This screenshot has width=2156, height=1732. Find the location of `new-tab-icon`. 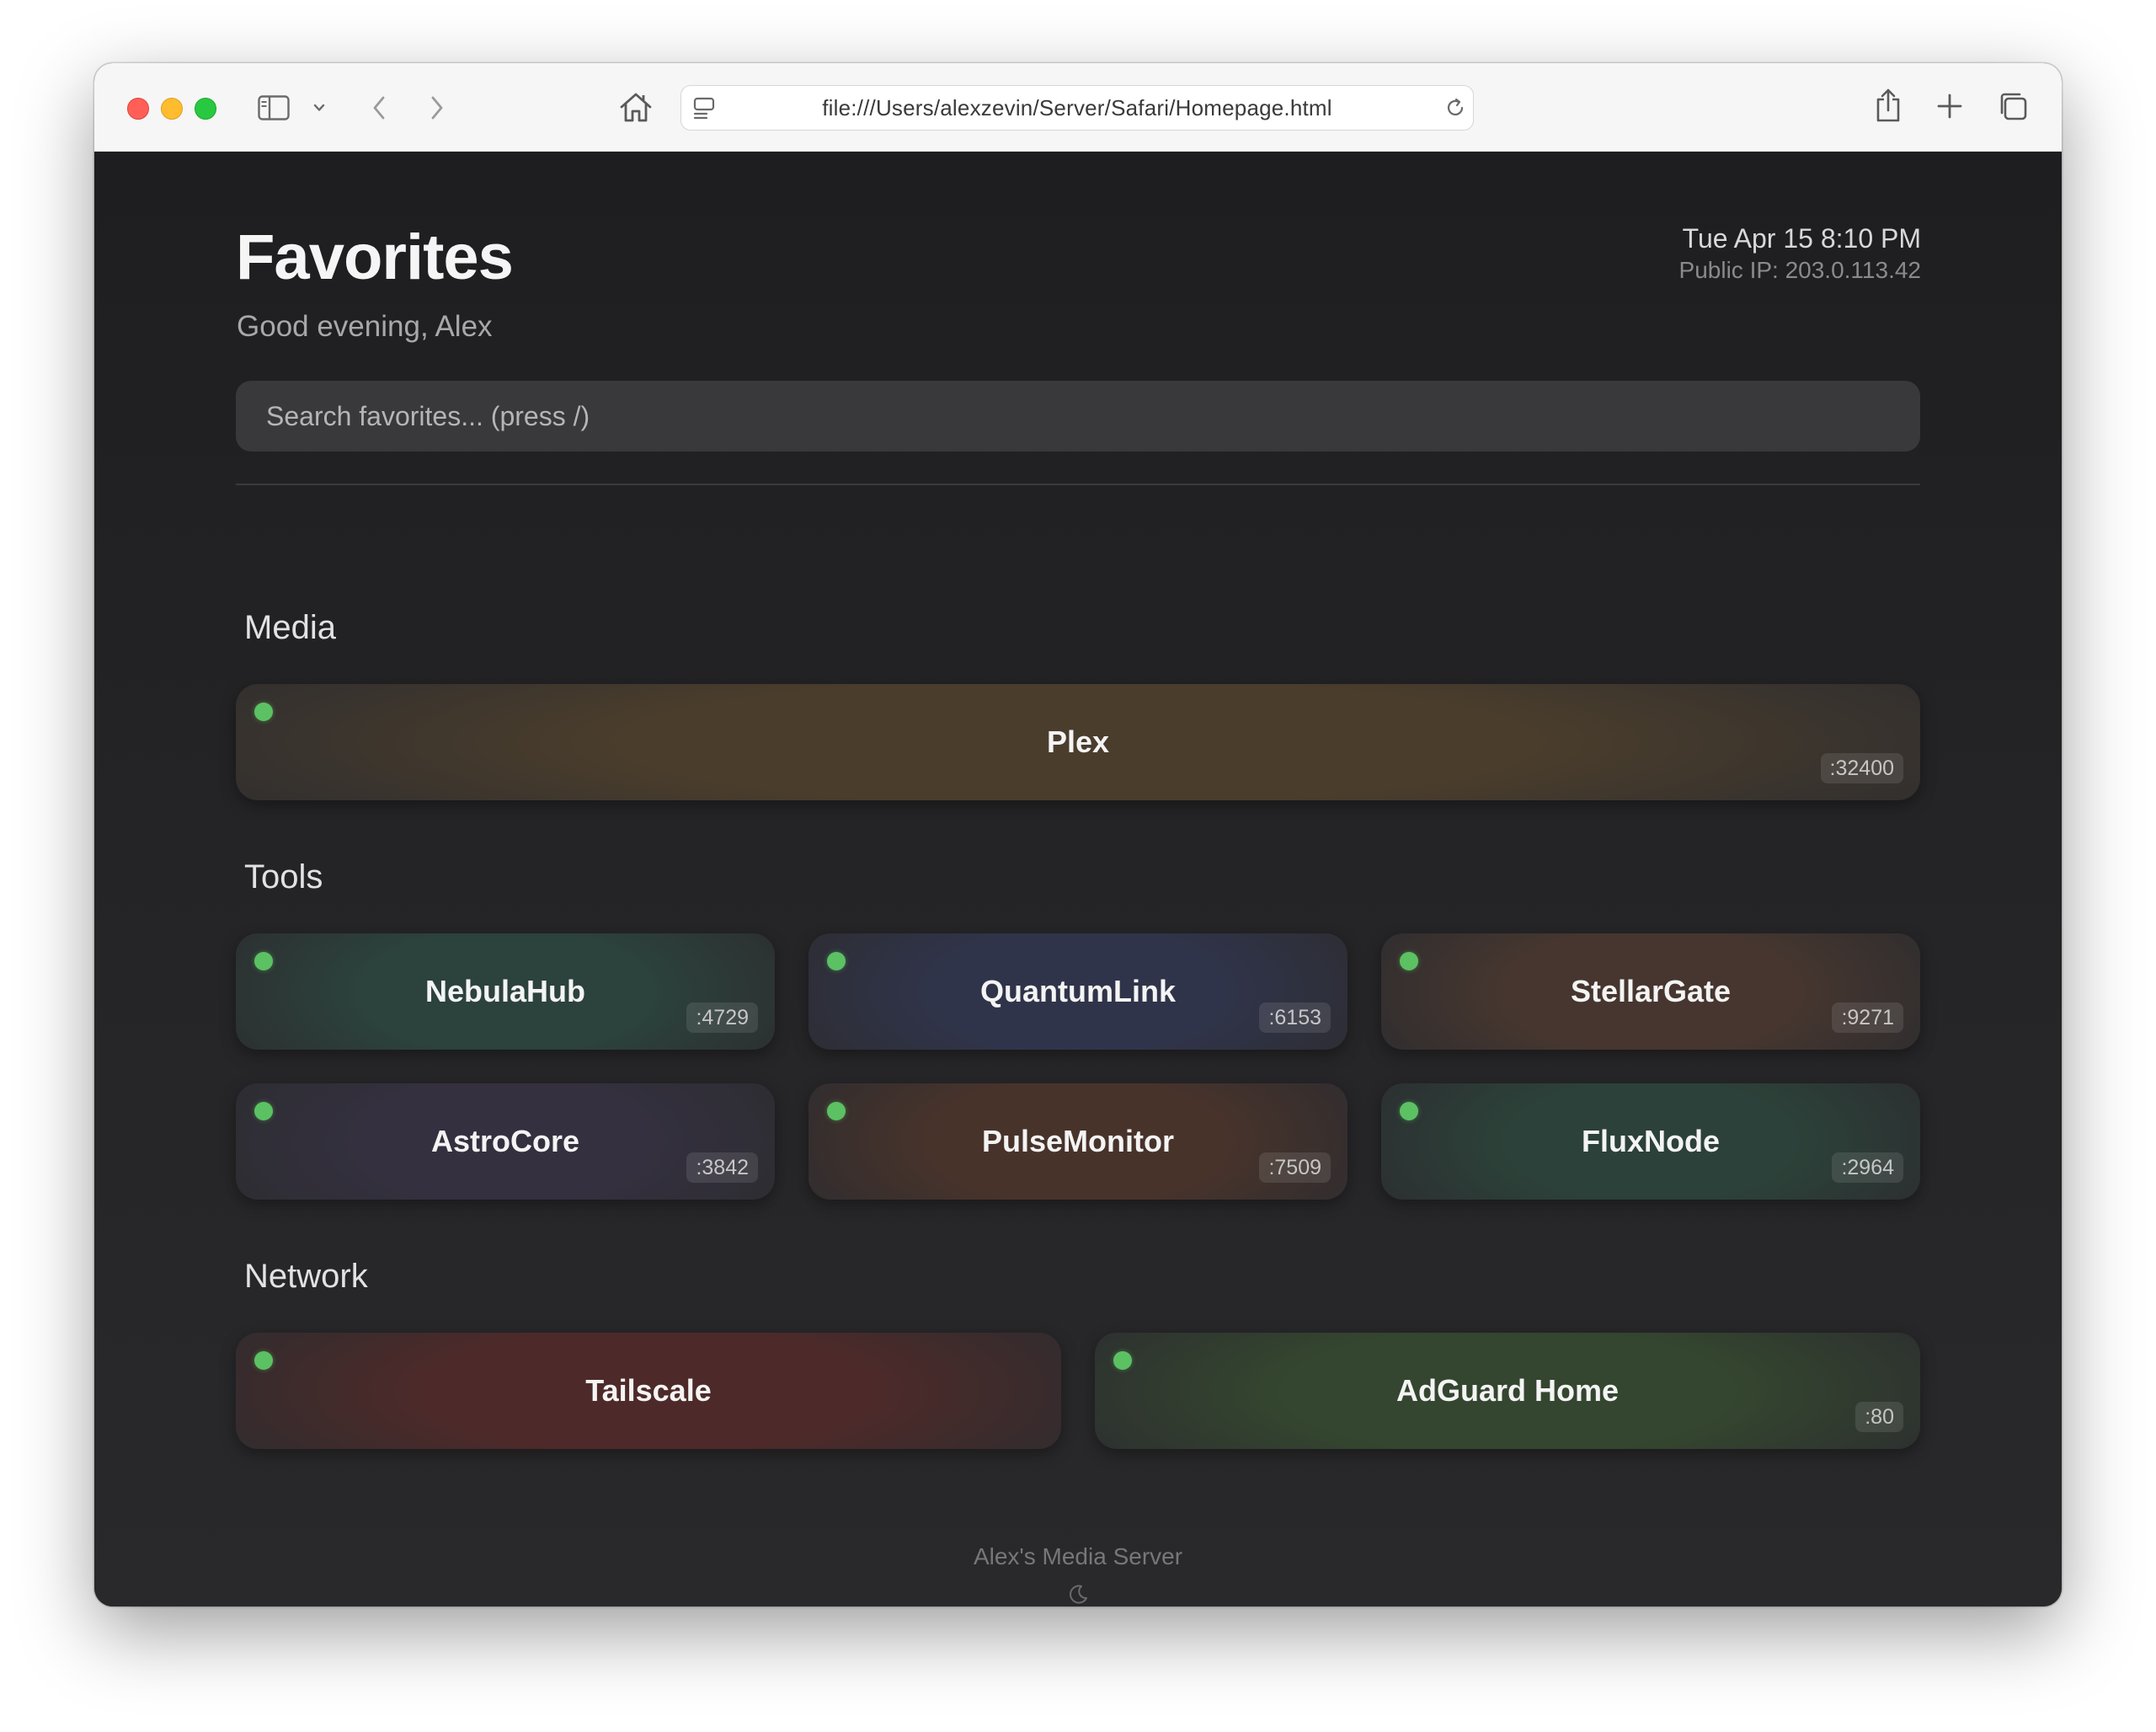

new-tab-icon is located at coordinates (1949, 106).